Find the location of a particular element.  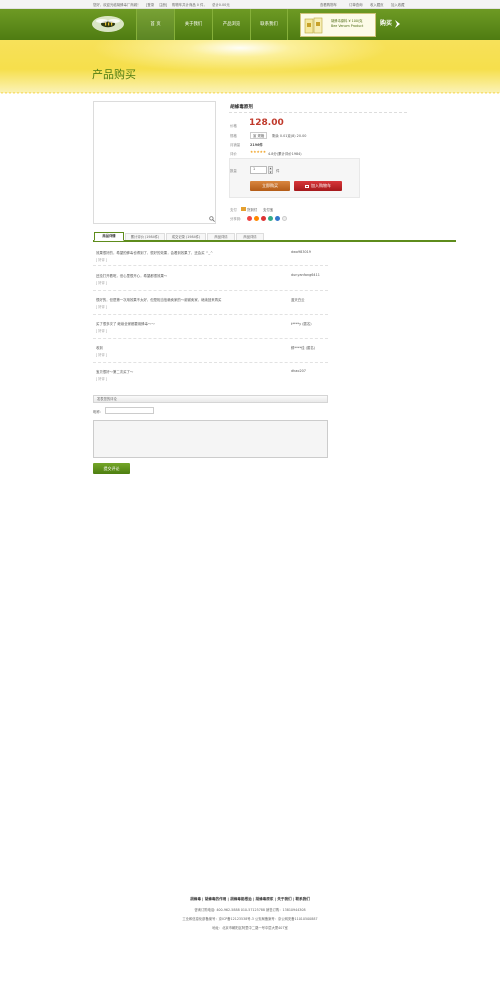

review-text: 很好的，但是第一次用效果不太好，但是相当信赖卖家的～谢谢卖家，继续回来再买 is located at coordinates (159, 300).